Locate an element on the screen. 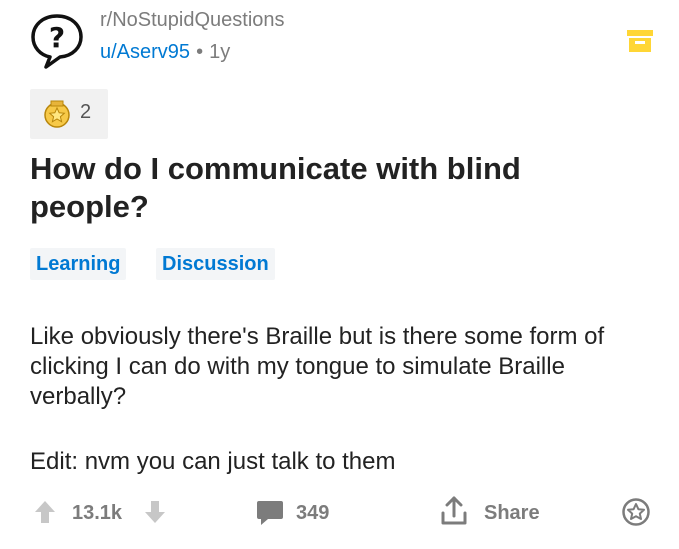  share-label: Share is located at coordinates (512, 513).